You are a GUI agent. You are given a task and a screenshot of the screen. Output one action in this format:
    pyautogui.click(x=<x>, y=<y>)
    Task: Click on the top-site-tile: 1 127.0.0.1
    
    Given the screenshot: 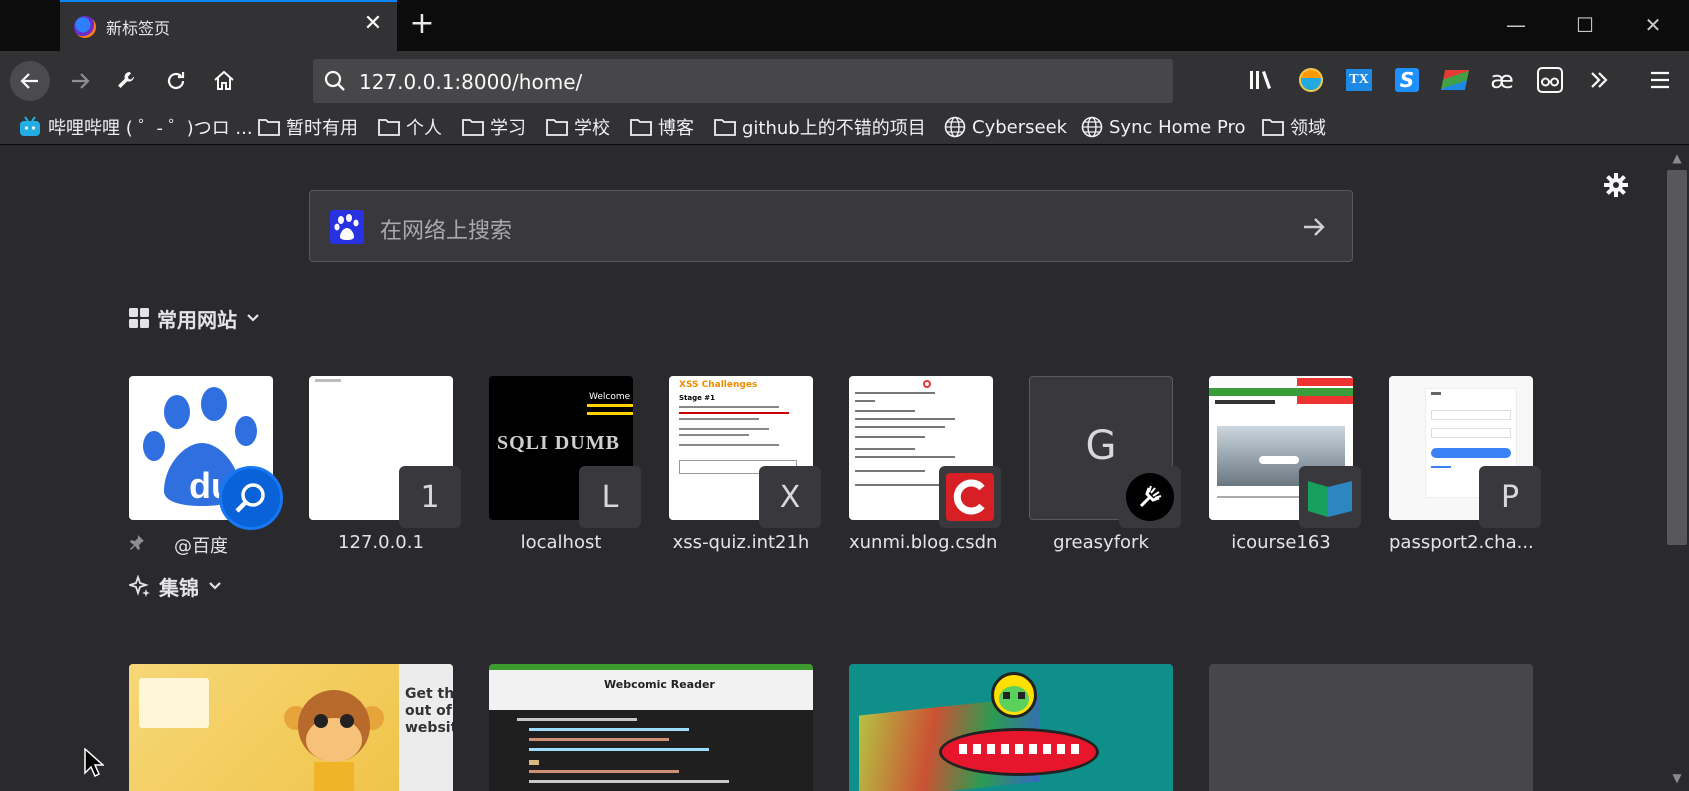 What is the action you would take?
    pyautogui.click(x=385, y=464)
    